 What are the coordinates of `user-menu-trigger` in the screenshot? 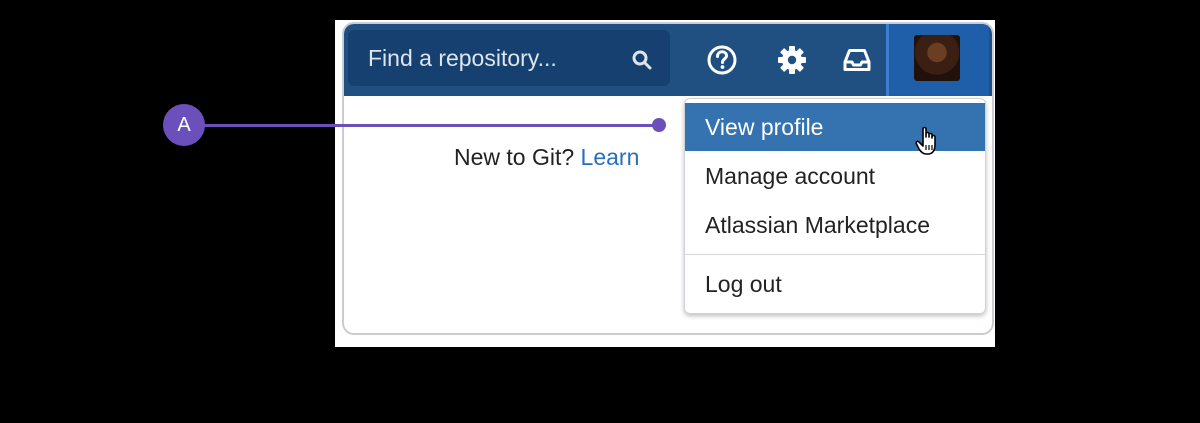 It's located at (937, 60).